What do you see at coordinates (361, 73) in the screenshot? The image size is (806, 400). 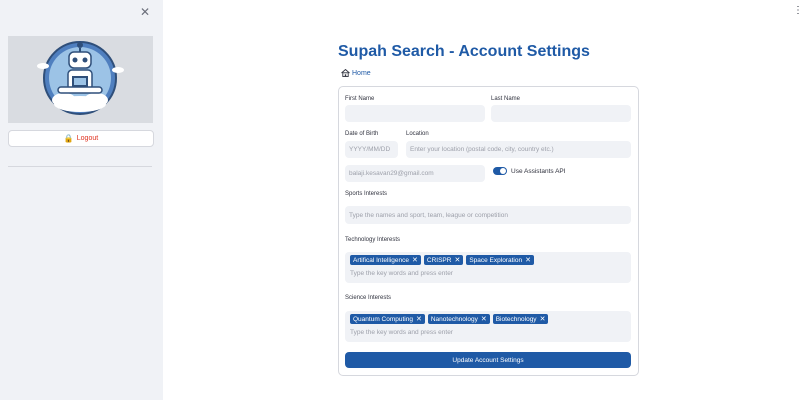 I see `home-link-label: Home` at bounding box center [361, 73].